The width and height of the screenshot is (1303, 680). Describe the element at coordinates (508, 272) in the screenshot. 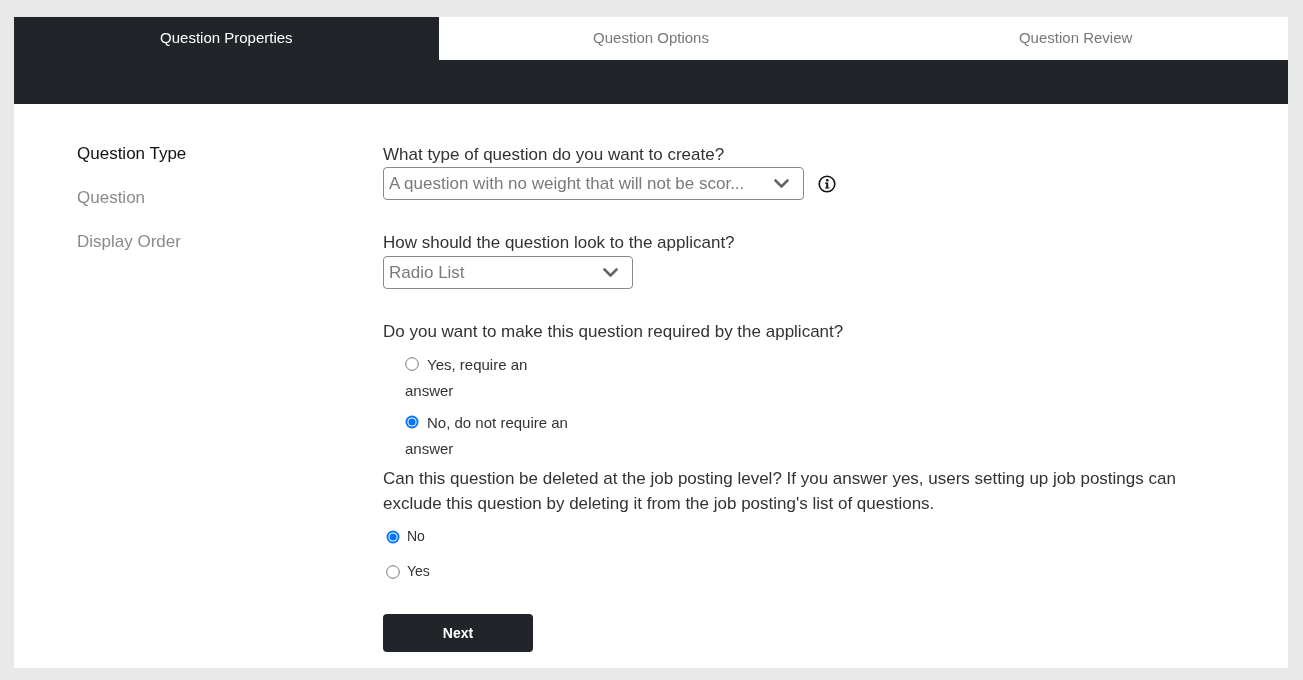

I see `select-field: Radio List` at that location.